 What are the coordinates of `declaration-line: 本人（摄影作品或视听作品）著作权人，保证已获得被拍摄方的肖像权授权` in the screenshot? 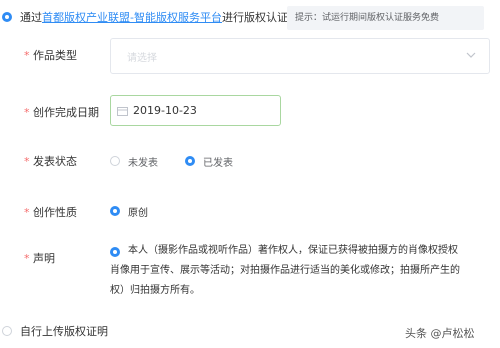 It's located at (293, 250).